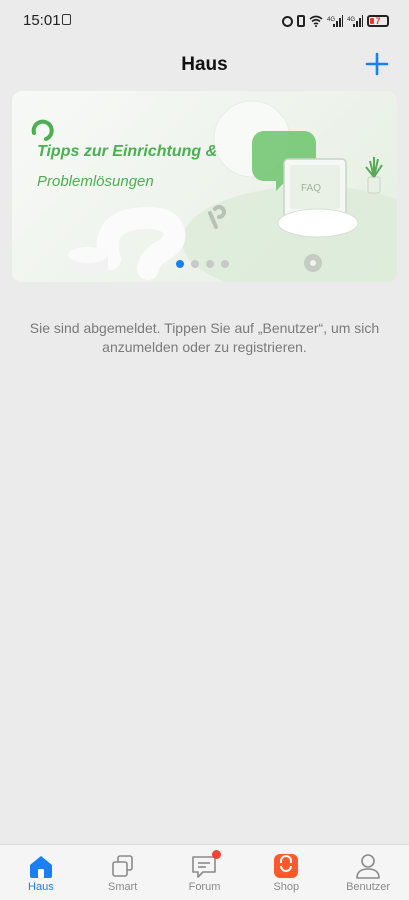 This screenshot has width=409, height=900. Describe the element at coordinates (331, 20) in the screenshot. I see `network-label-1: 4G` at that location.